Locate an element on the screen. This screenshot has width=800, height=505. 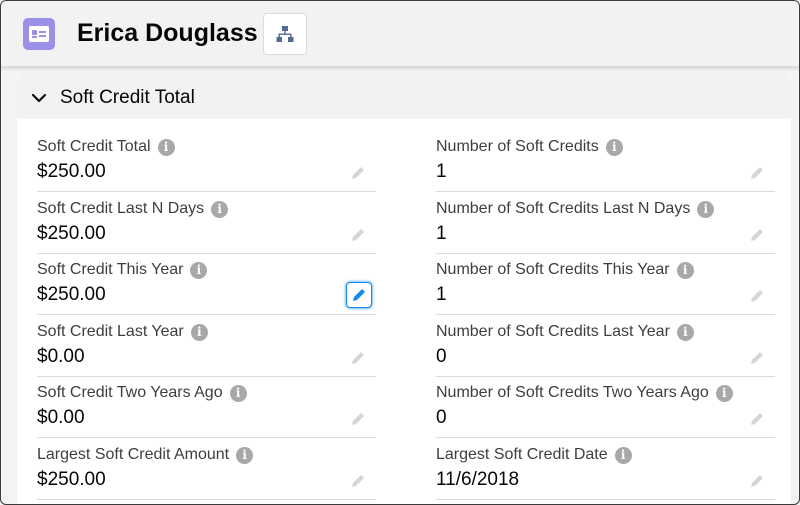
field-label: Largest Soft Credit Date is located at coordinates (522, 454).